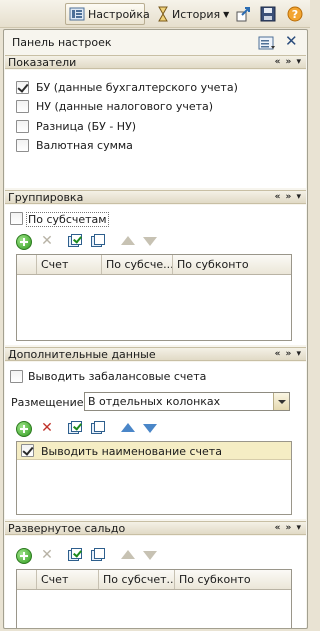 This screenshot has width=320, height=631. I want to click on section-title: Дополнительные данные, so click(82, 354).